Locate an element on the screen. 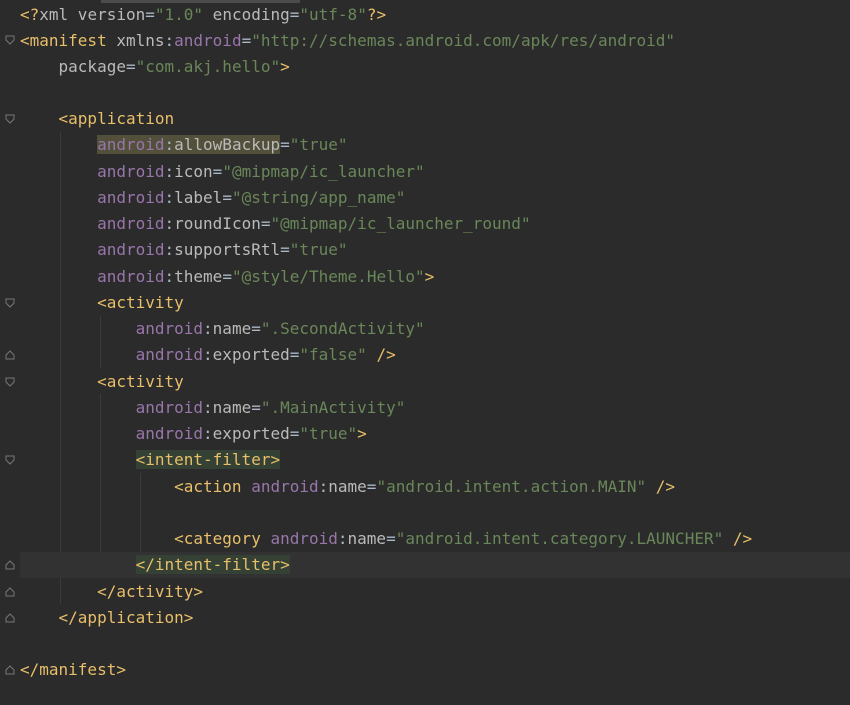 This screenshot has width=850, height=705. xml-prolog-open: <? is located at coordinates (30, 14).